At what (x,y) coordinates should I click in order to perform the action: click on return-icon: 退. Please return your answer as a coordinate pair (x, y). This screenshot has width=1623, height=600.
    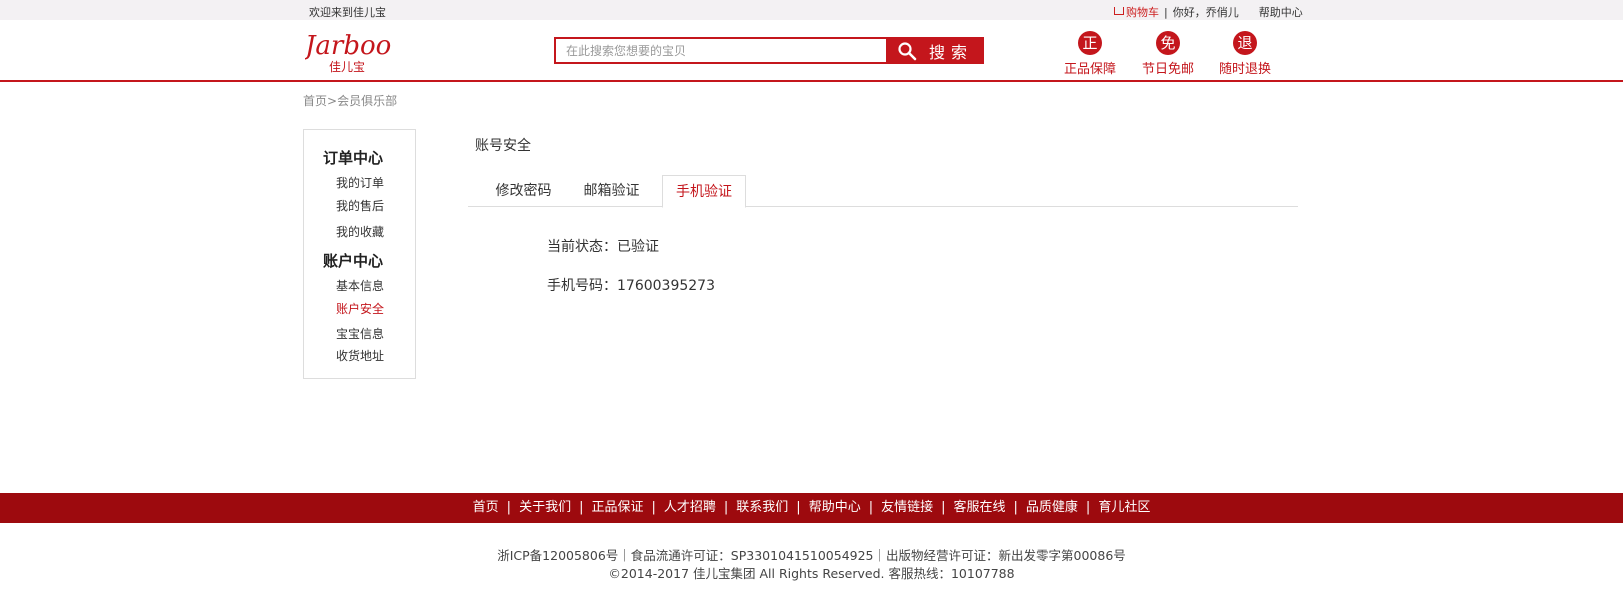
    Looking at the image, I should click on (1245, 43).